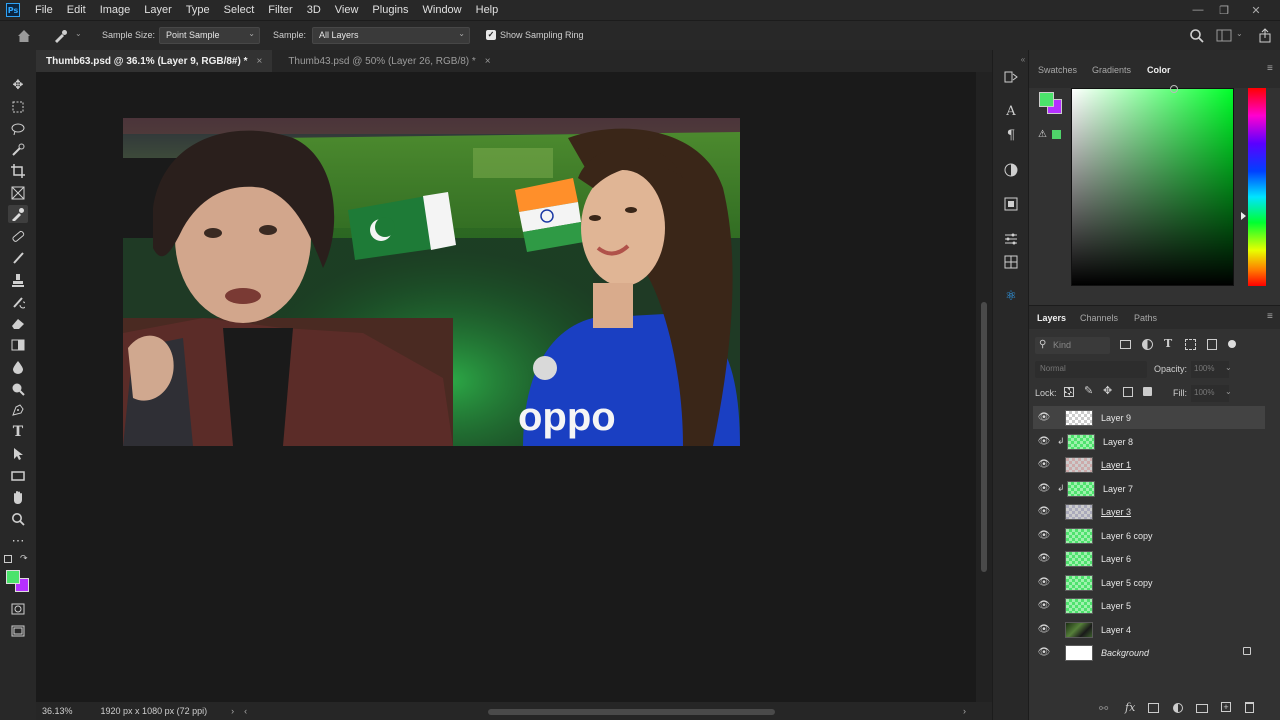  What do you see at coordinates (1023, 59) in the screenshot?
I see `collapse-icon: «` at bounding box center [1023, 59].